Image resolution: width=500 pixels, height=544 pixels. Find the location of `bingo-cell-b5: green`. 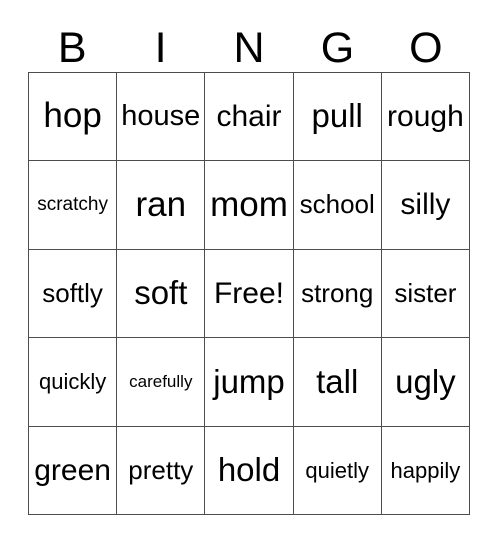

bingo-cell-b5: green is located at coordinates (73, 471).